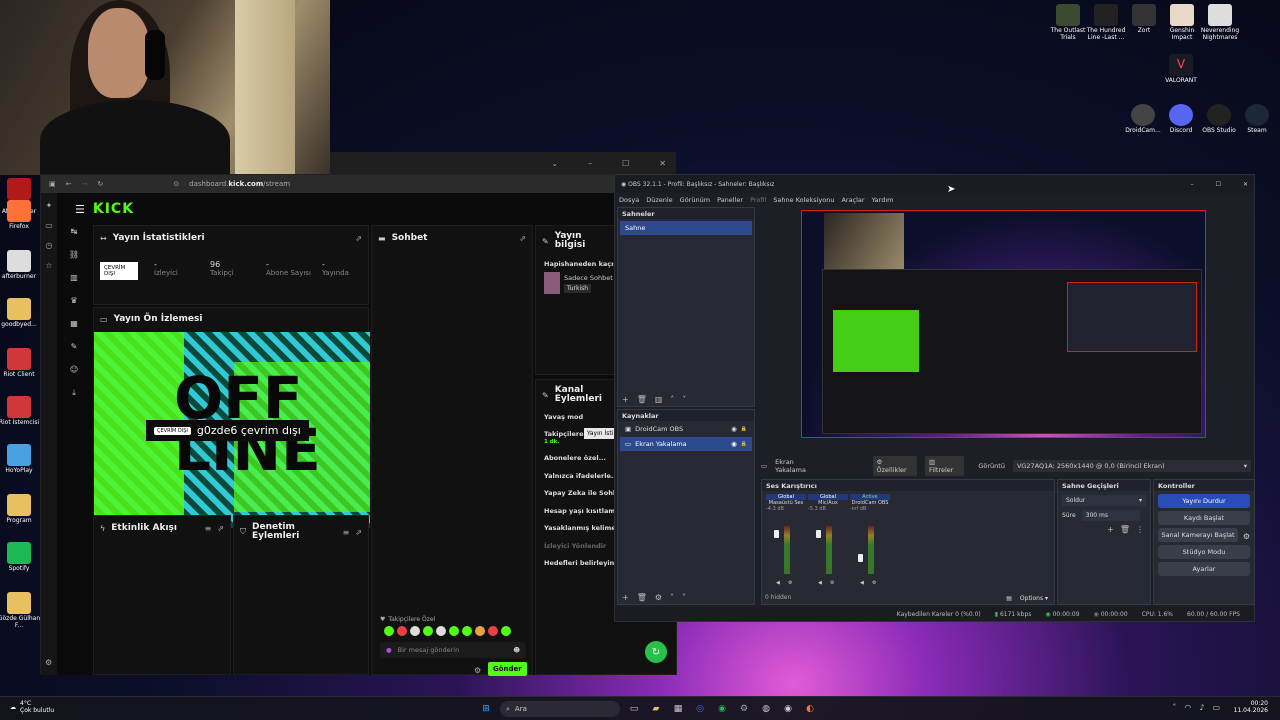 The image size is (1280, 720). What do you see at coordinates (74, 277) in the screenshot?
I see `analytics-icon: ▥` at bounding box center [74, 277].